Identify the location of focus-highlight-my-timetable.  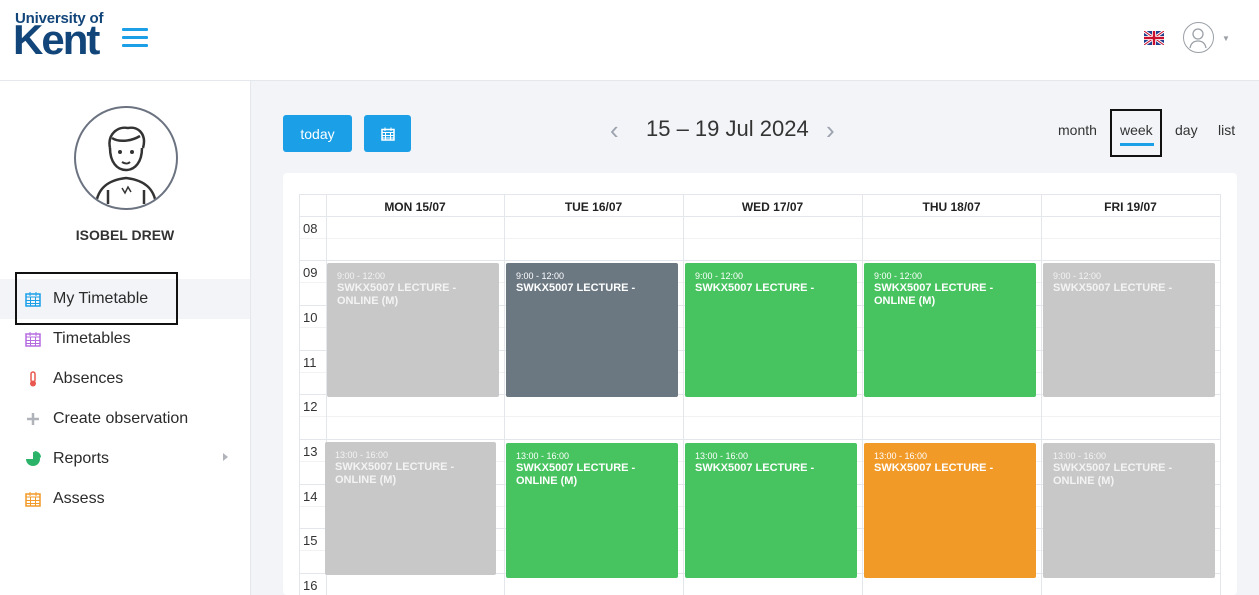
(96, 298).